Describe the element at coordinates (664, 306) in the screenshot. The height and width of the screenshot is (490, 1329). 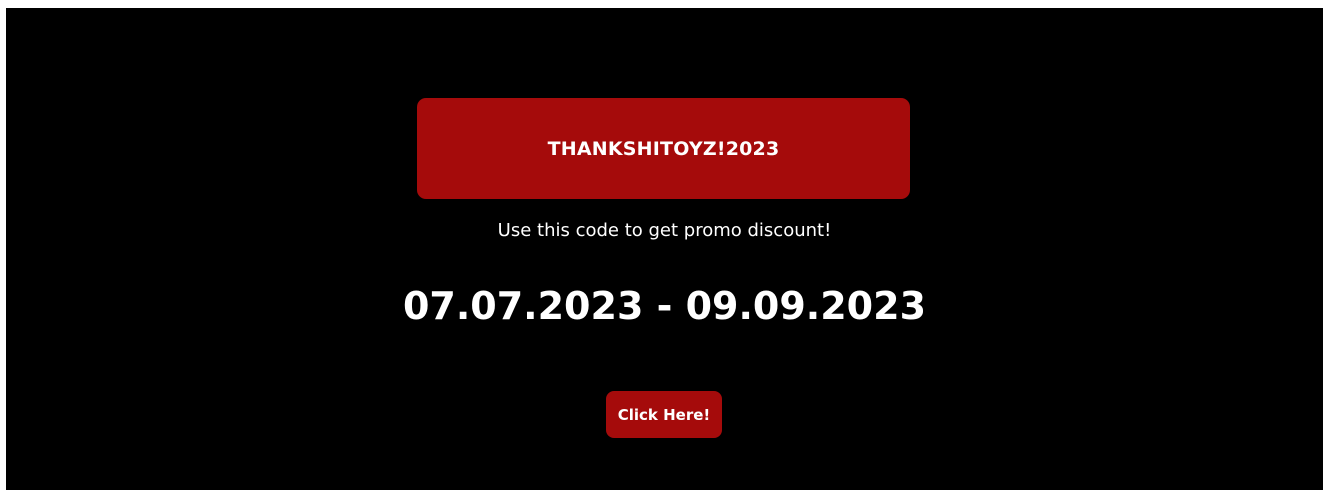
I see `promo-date-range: 07.07.2023 - 09.09.2023` at that location.